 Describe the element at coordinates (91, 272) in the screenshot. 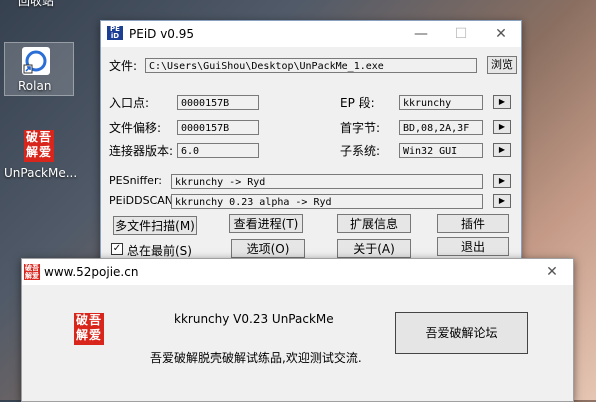

I see `dialog-title: www.52pojie.cn` at that location.